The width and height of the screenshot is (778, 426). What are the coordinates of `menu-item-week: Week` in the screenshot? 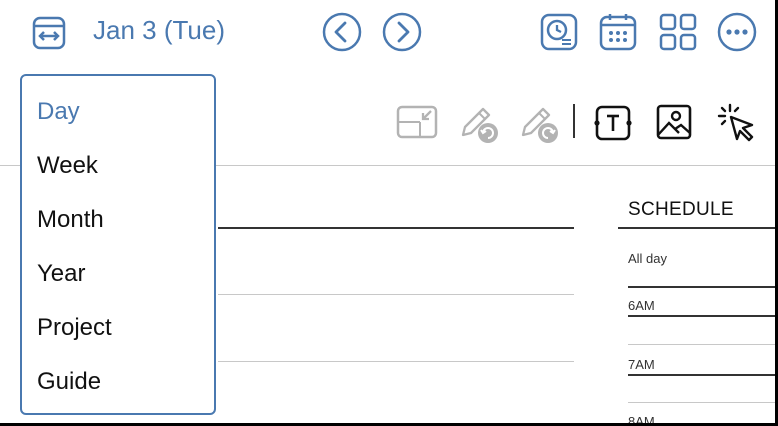 It's located at (67, 166).